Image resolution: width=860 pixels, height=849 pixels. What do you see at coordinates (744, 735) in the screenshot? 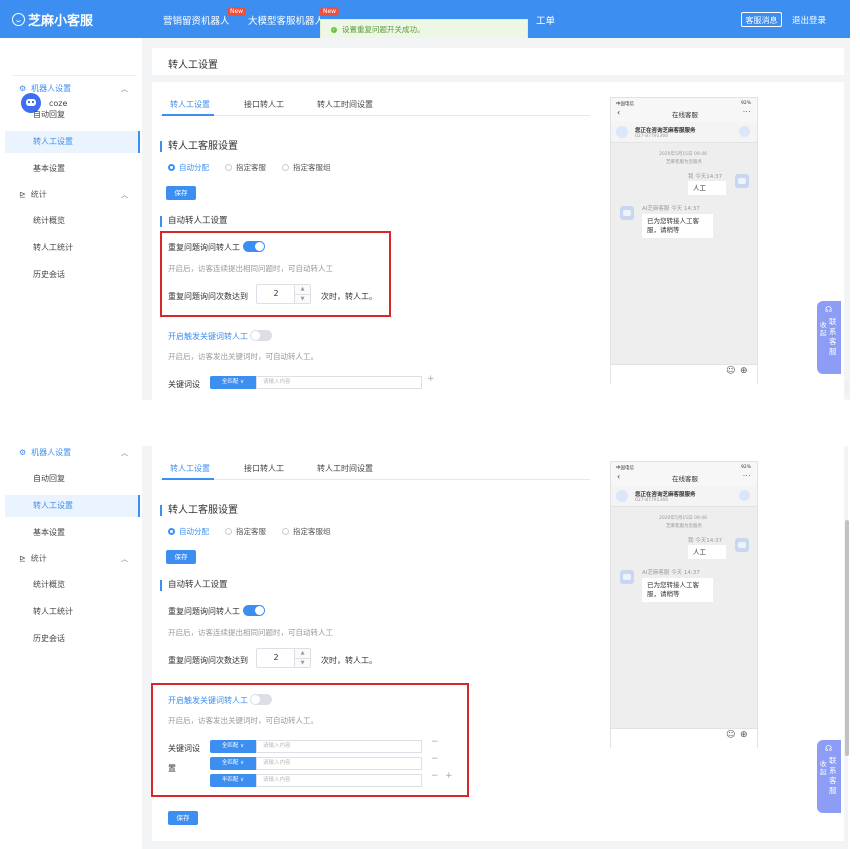
I see `plus-circle-icon: ⊕` at bounding box center [744, 735].